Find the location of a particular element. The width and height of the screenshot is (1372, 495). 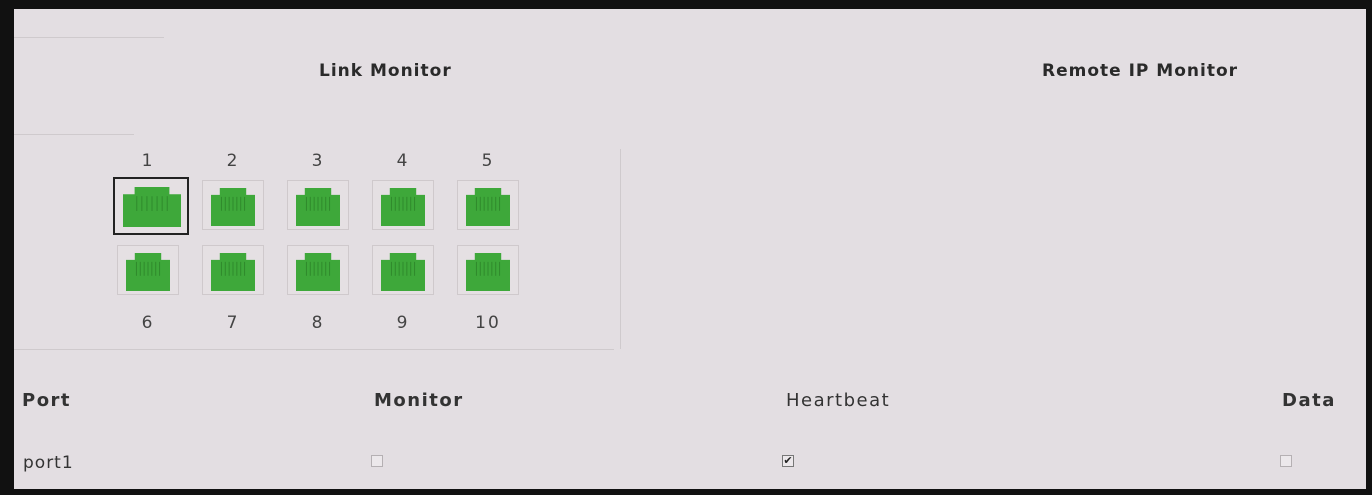

port-number-label: 9 is located at coordinates (403, 323).